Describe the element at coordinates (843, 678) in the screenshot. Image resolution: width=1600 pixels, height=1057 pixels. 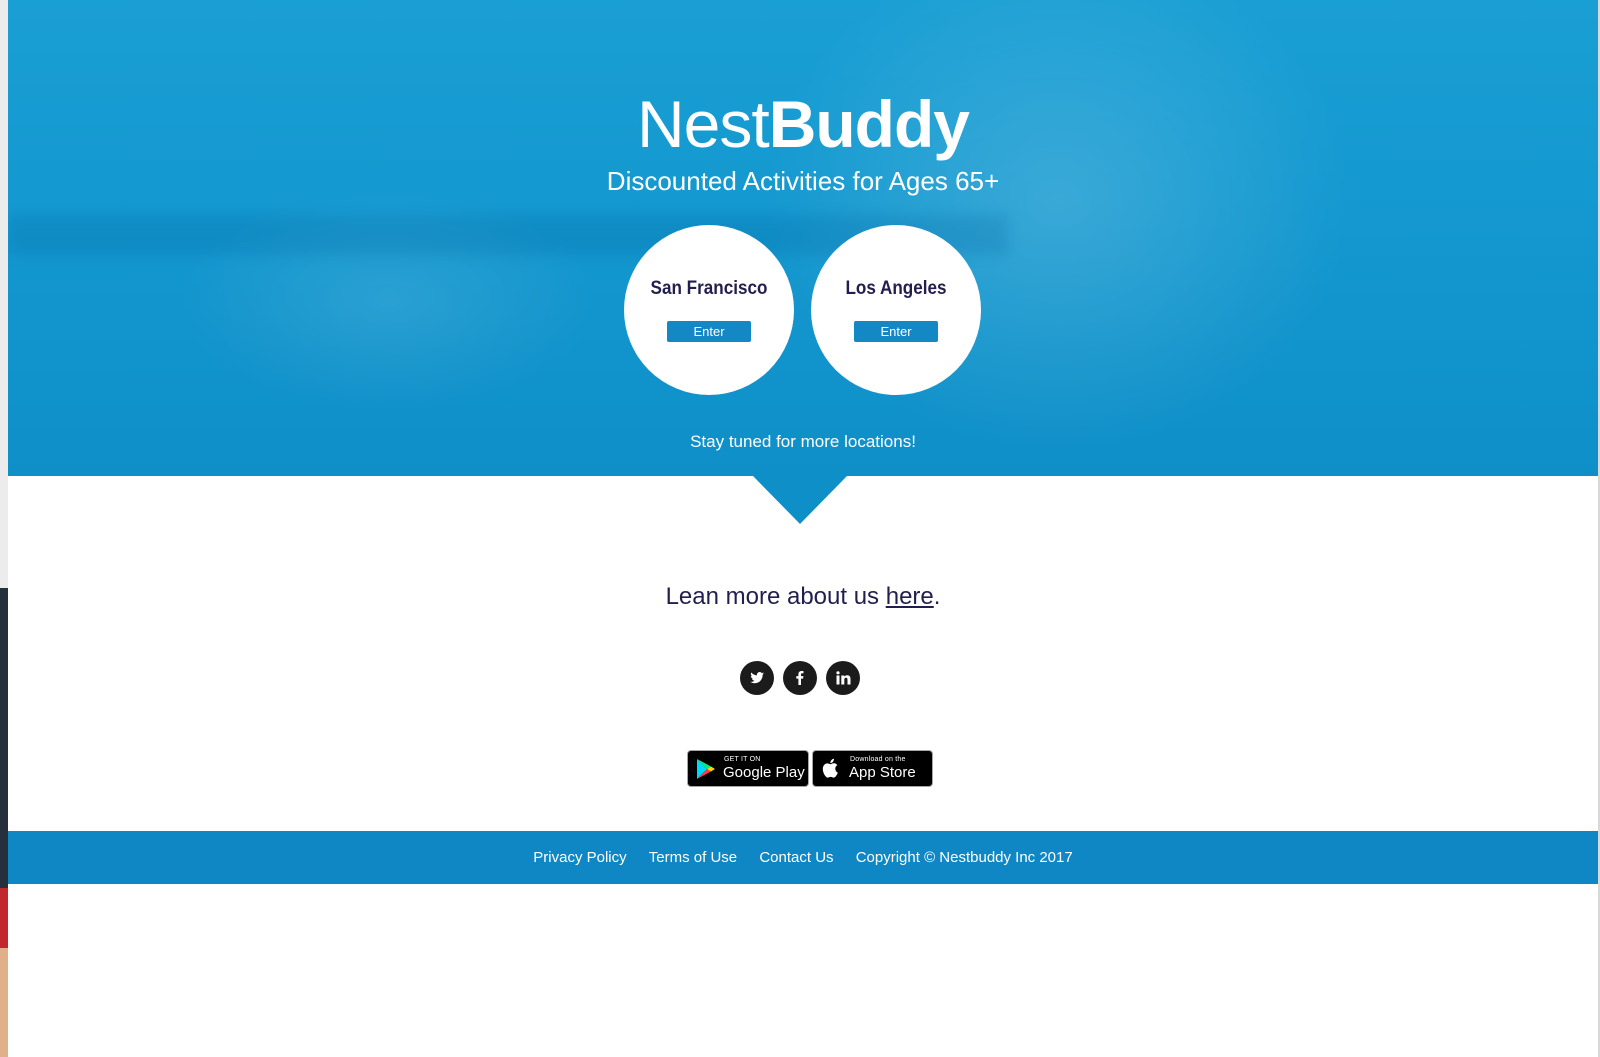
I see `linkedin-icon` at that location.